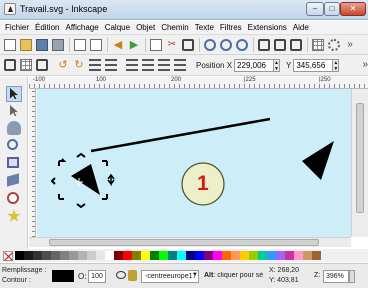  Describe the element at coordinates (10, 65) in the screenshot. I see `select-all-icon` at that location.